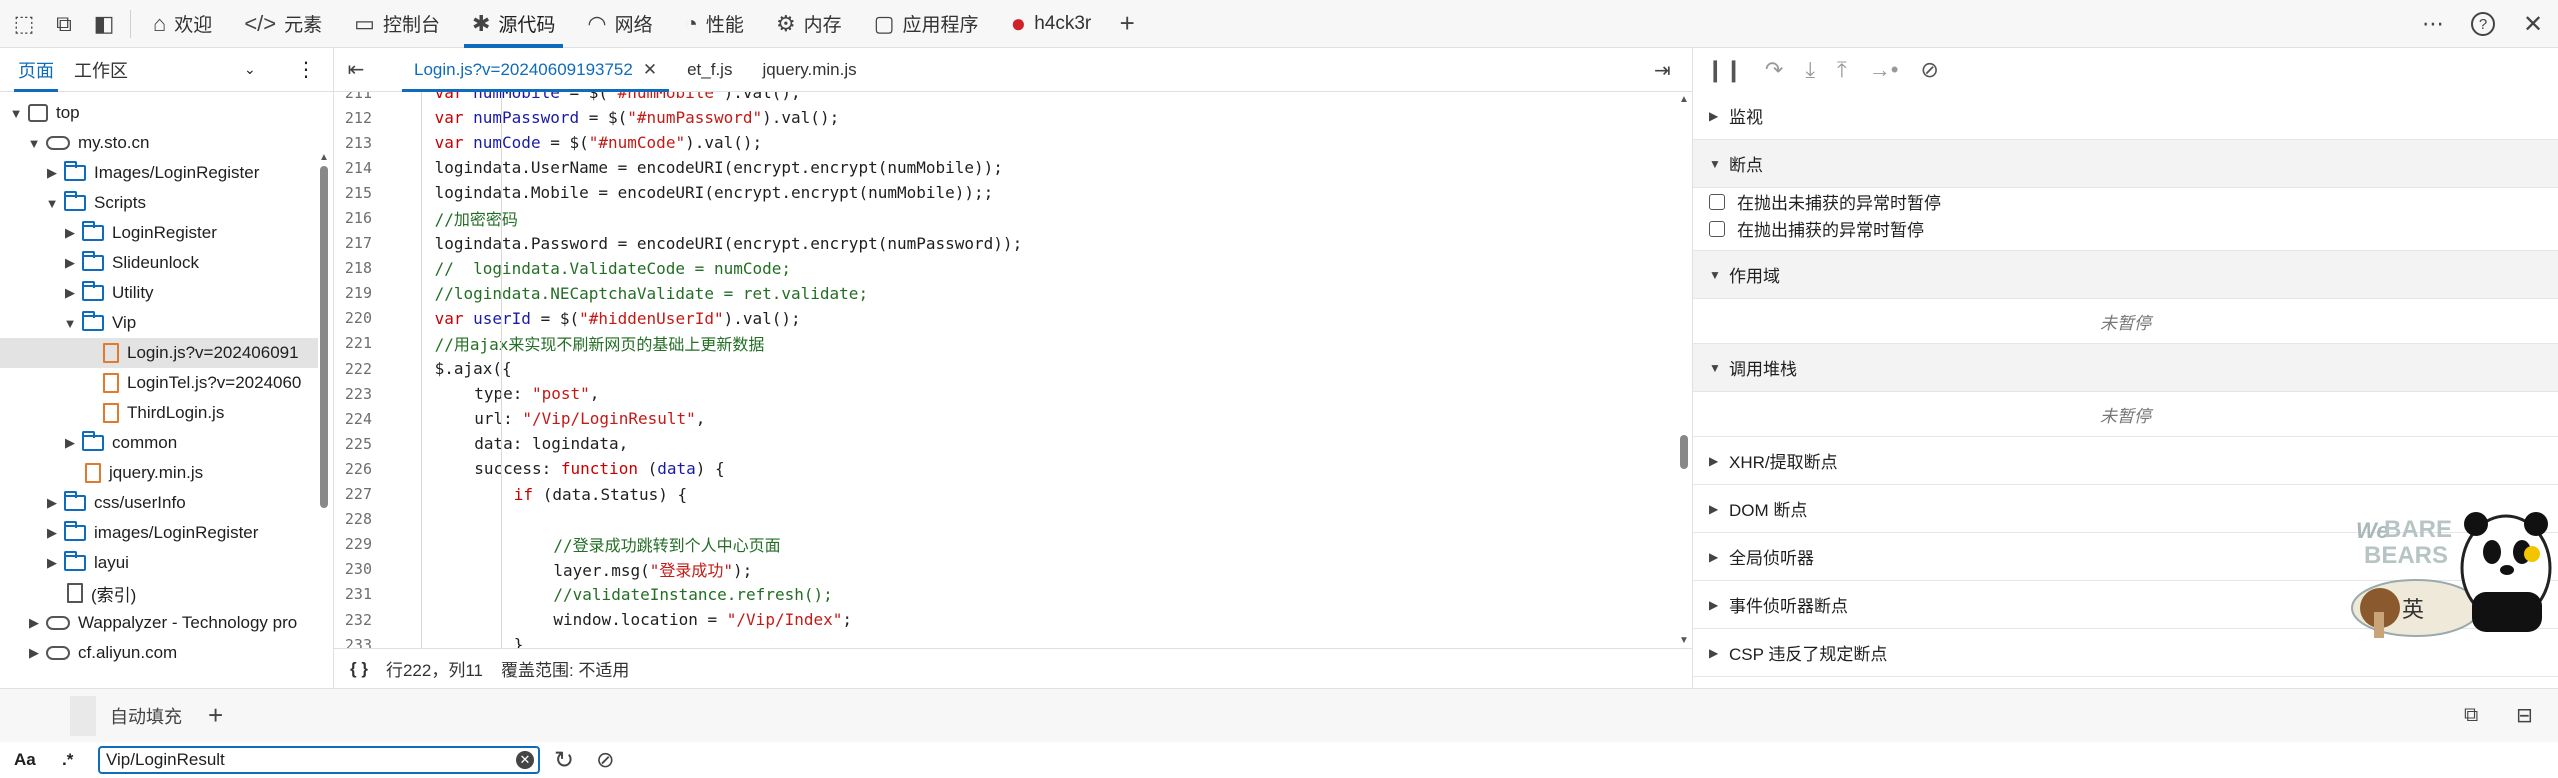 Image resolution: width=2558 pixels, height=778 pixels. What do you see at coordinates (159, 173) in the screenshot?
I see `tree-item: ▶ Images/LoginRegister` at bounding box center [159, 173].